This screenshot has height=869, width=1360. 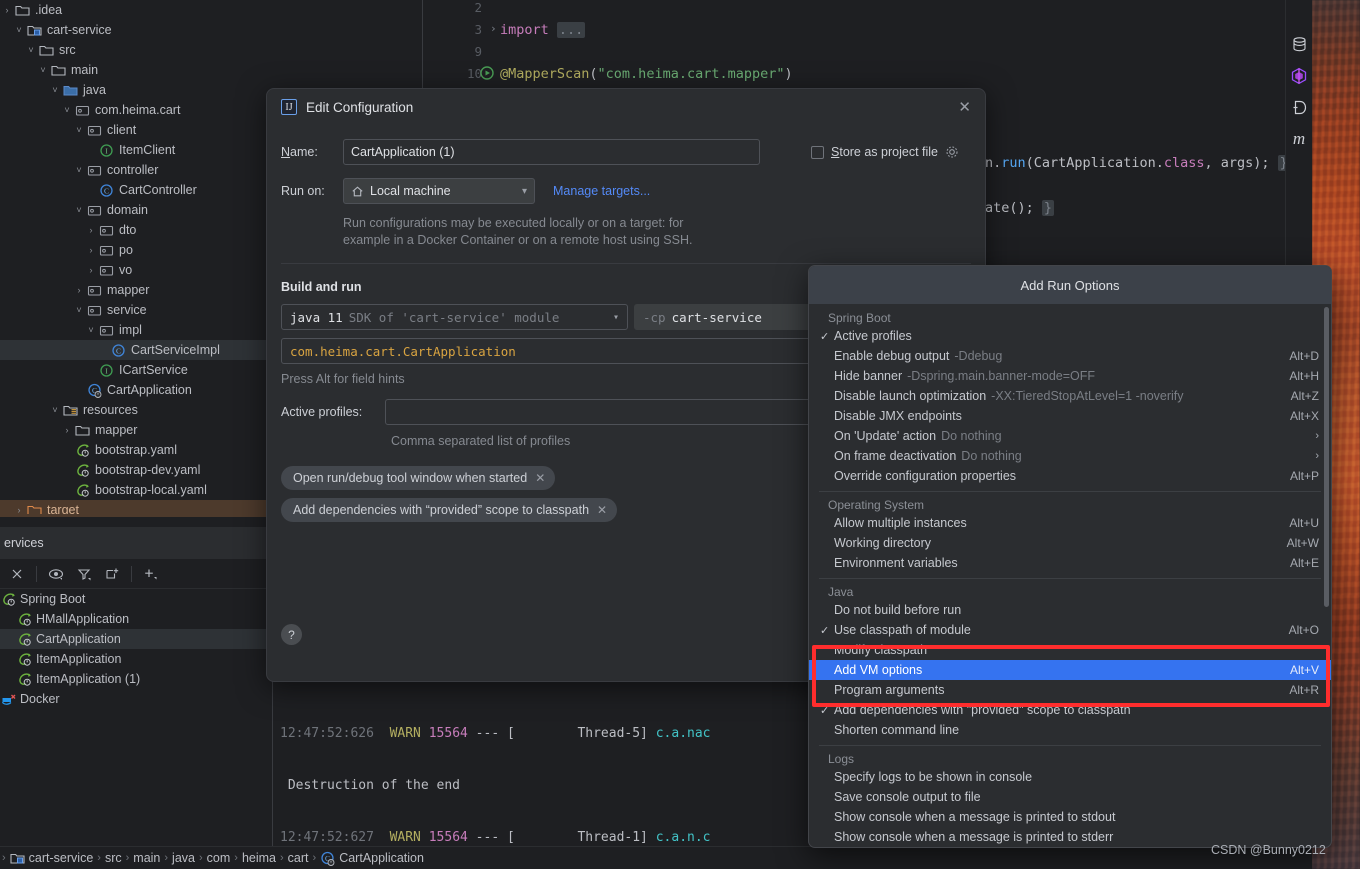 I want to click on tree-item-cartserviceimpl: C CartServiceImpl, so click(x=134, y=350).